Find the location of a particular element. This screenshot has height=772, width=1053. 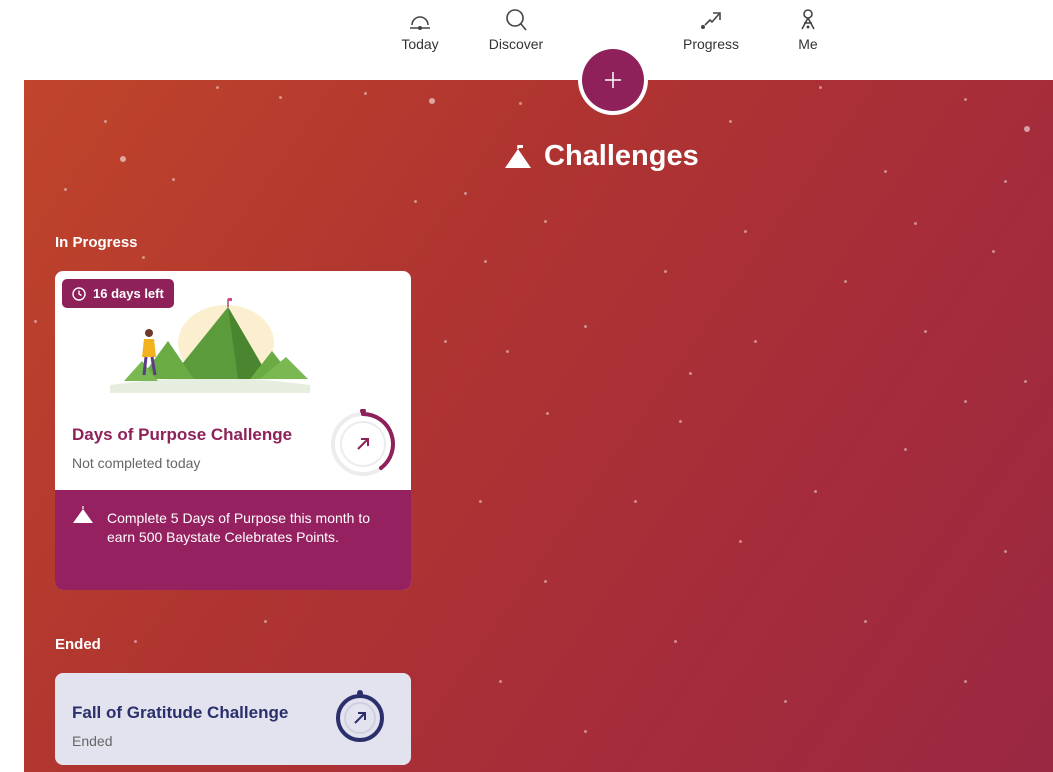

nav-item-progress: Progress is located at coordinates (711, 30).